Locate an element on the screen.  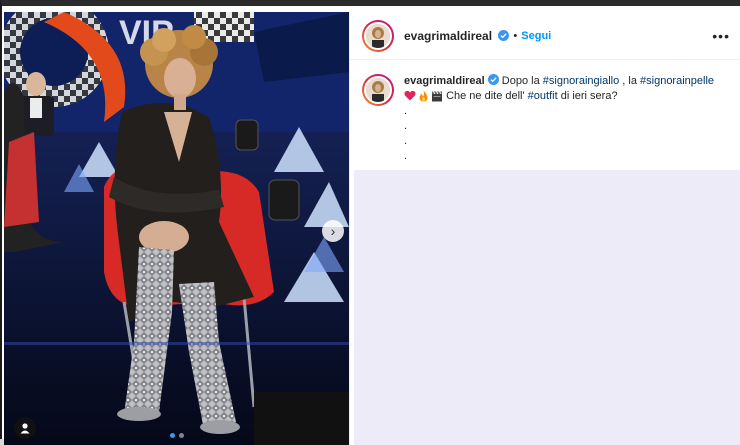
caption-emojis is located at coordinates (423, 96).